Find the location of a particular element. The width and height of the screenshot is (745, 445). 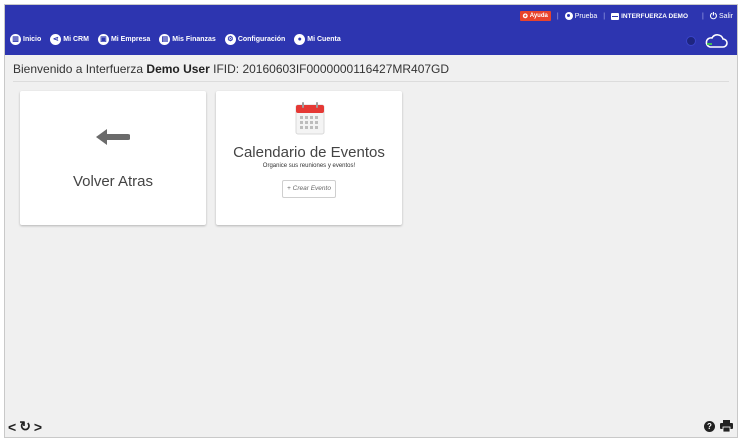

menu-item-empresa: ▣ Mi Empresa is located at coordinates (124, 39).